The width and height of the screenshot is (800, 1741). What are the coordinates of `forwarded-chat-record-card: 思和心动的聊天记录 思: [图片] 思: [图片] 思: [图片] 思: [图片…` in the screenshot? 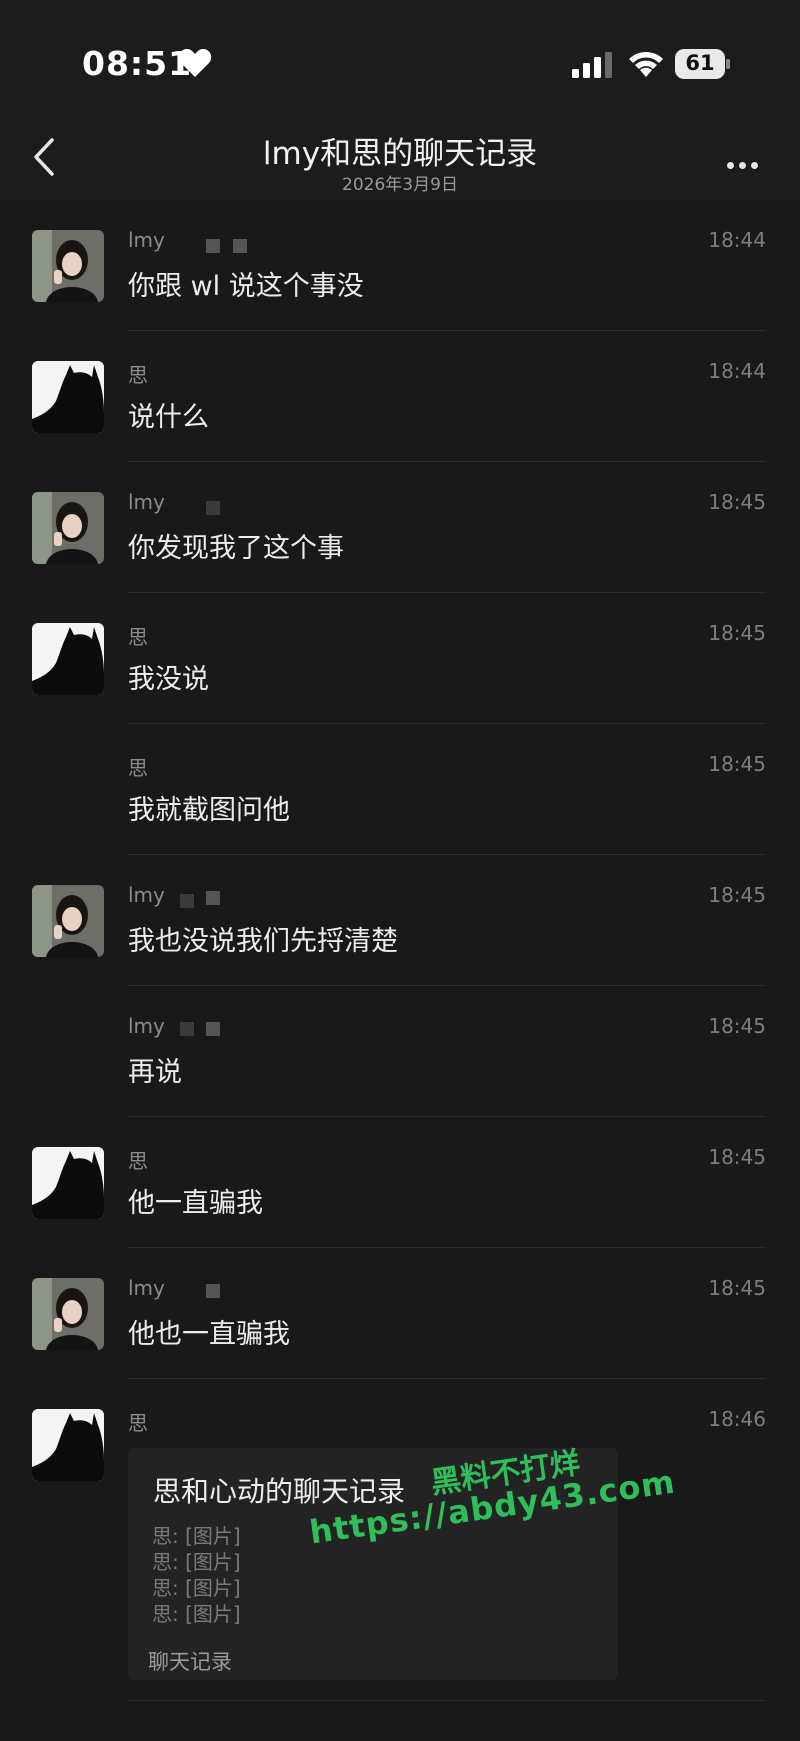 It's located at (373, 1564).